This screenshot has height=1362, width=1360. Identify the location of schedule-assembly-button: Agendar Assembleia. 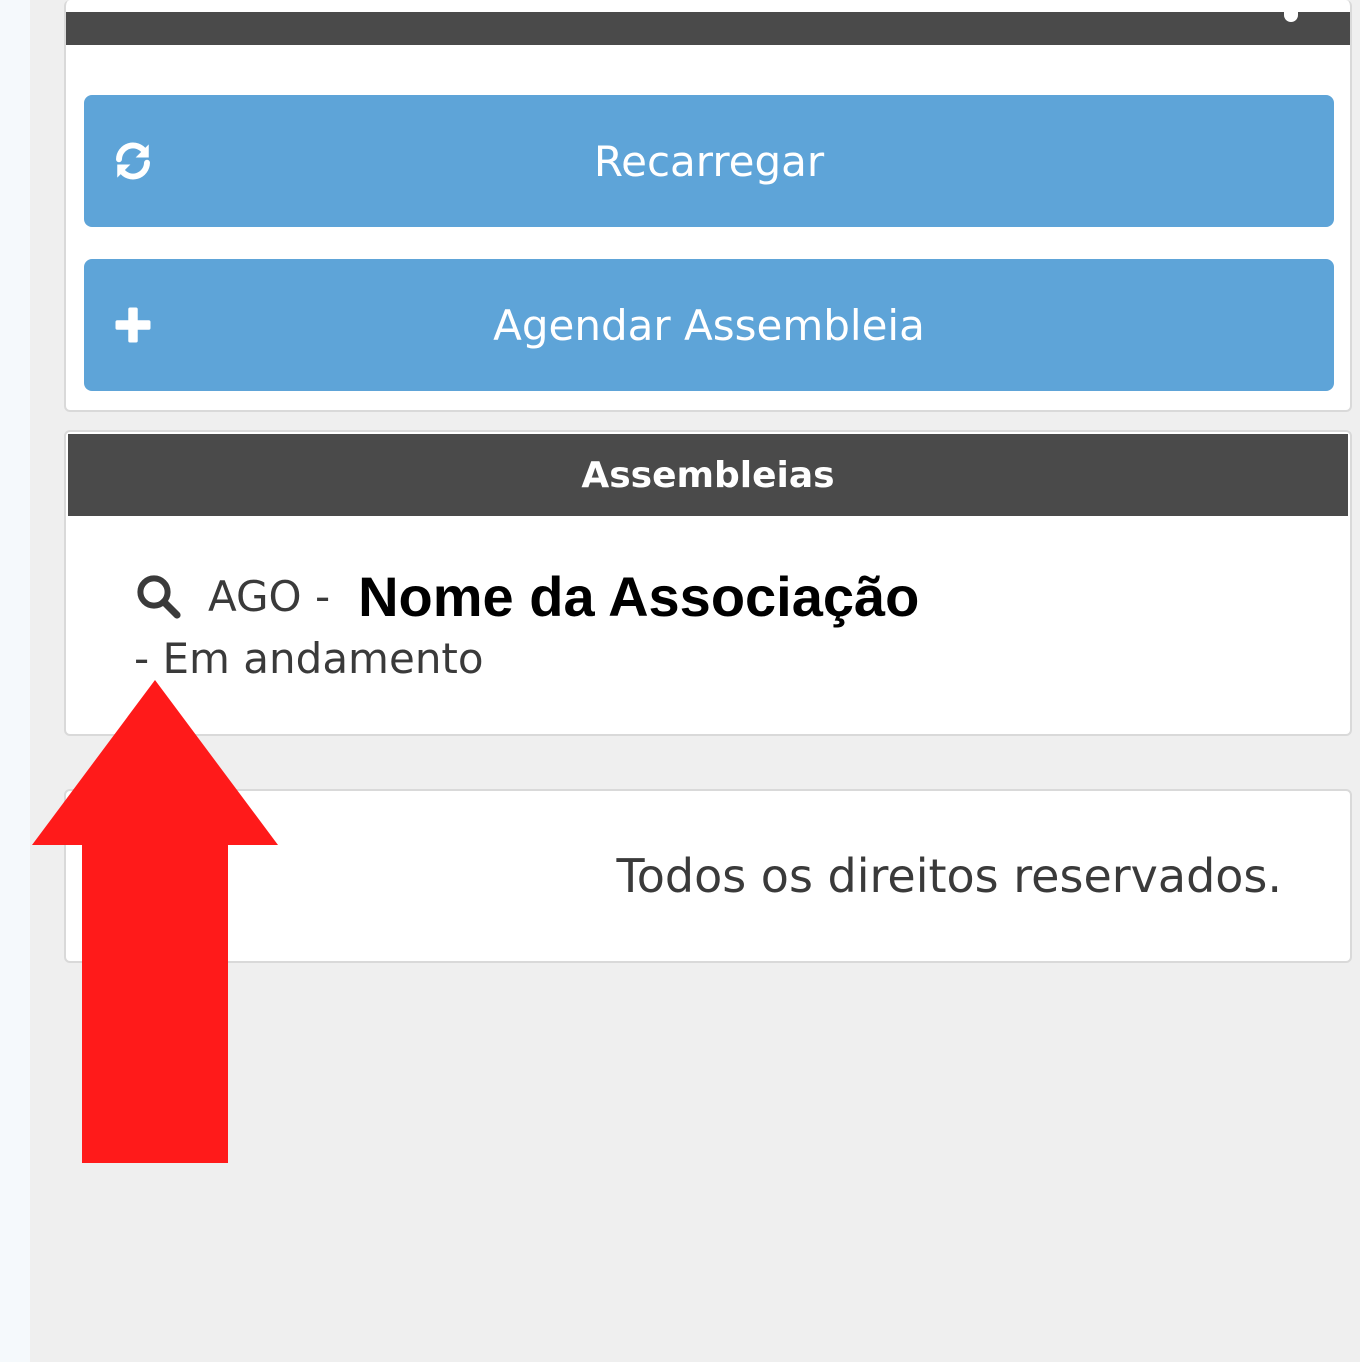
(709, 325).